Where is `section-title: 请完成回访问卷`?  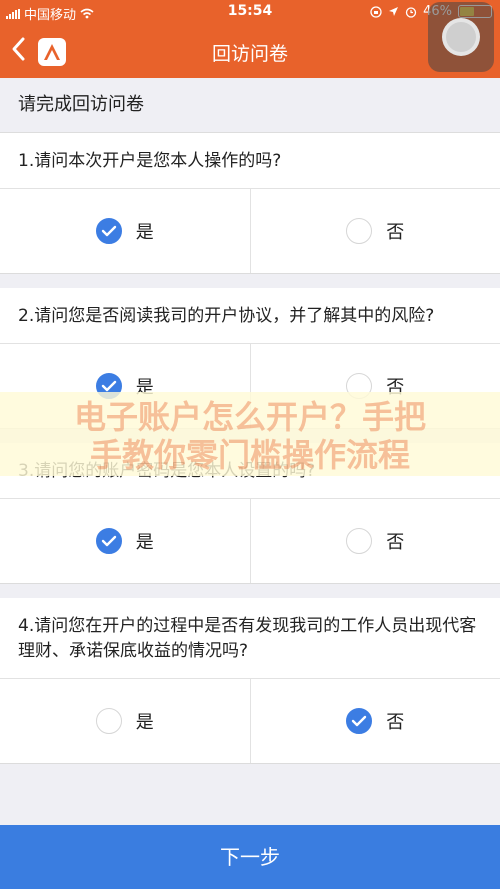
section-title: 请完成回访问卷 is located at coordinates (250, 105).